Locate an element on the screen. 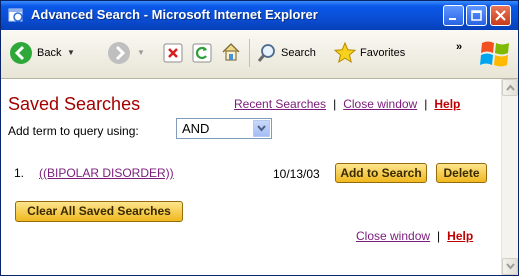 The image size is (519, 276). vertical-scrollbar is located at coordinates (509, 177).